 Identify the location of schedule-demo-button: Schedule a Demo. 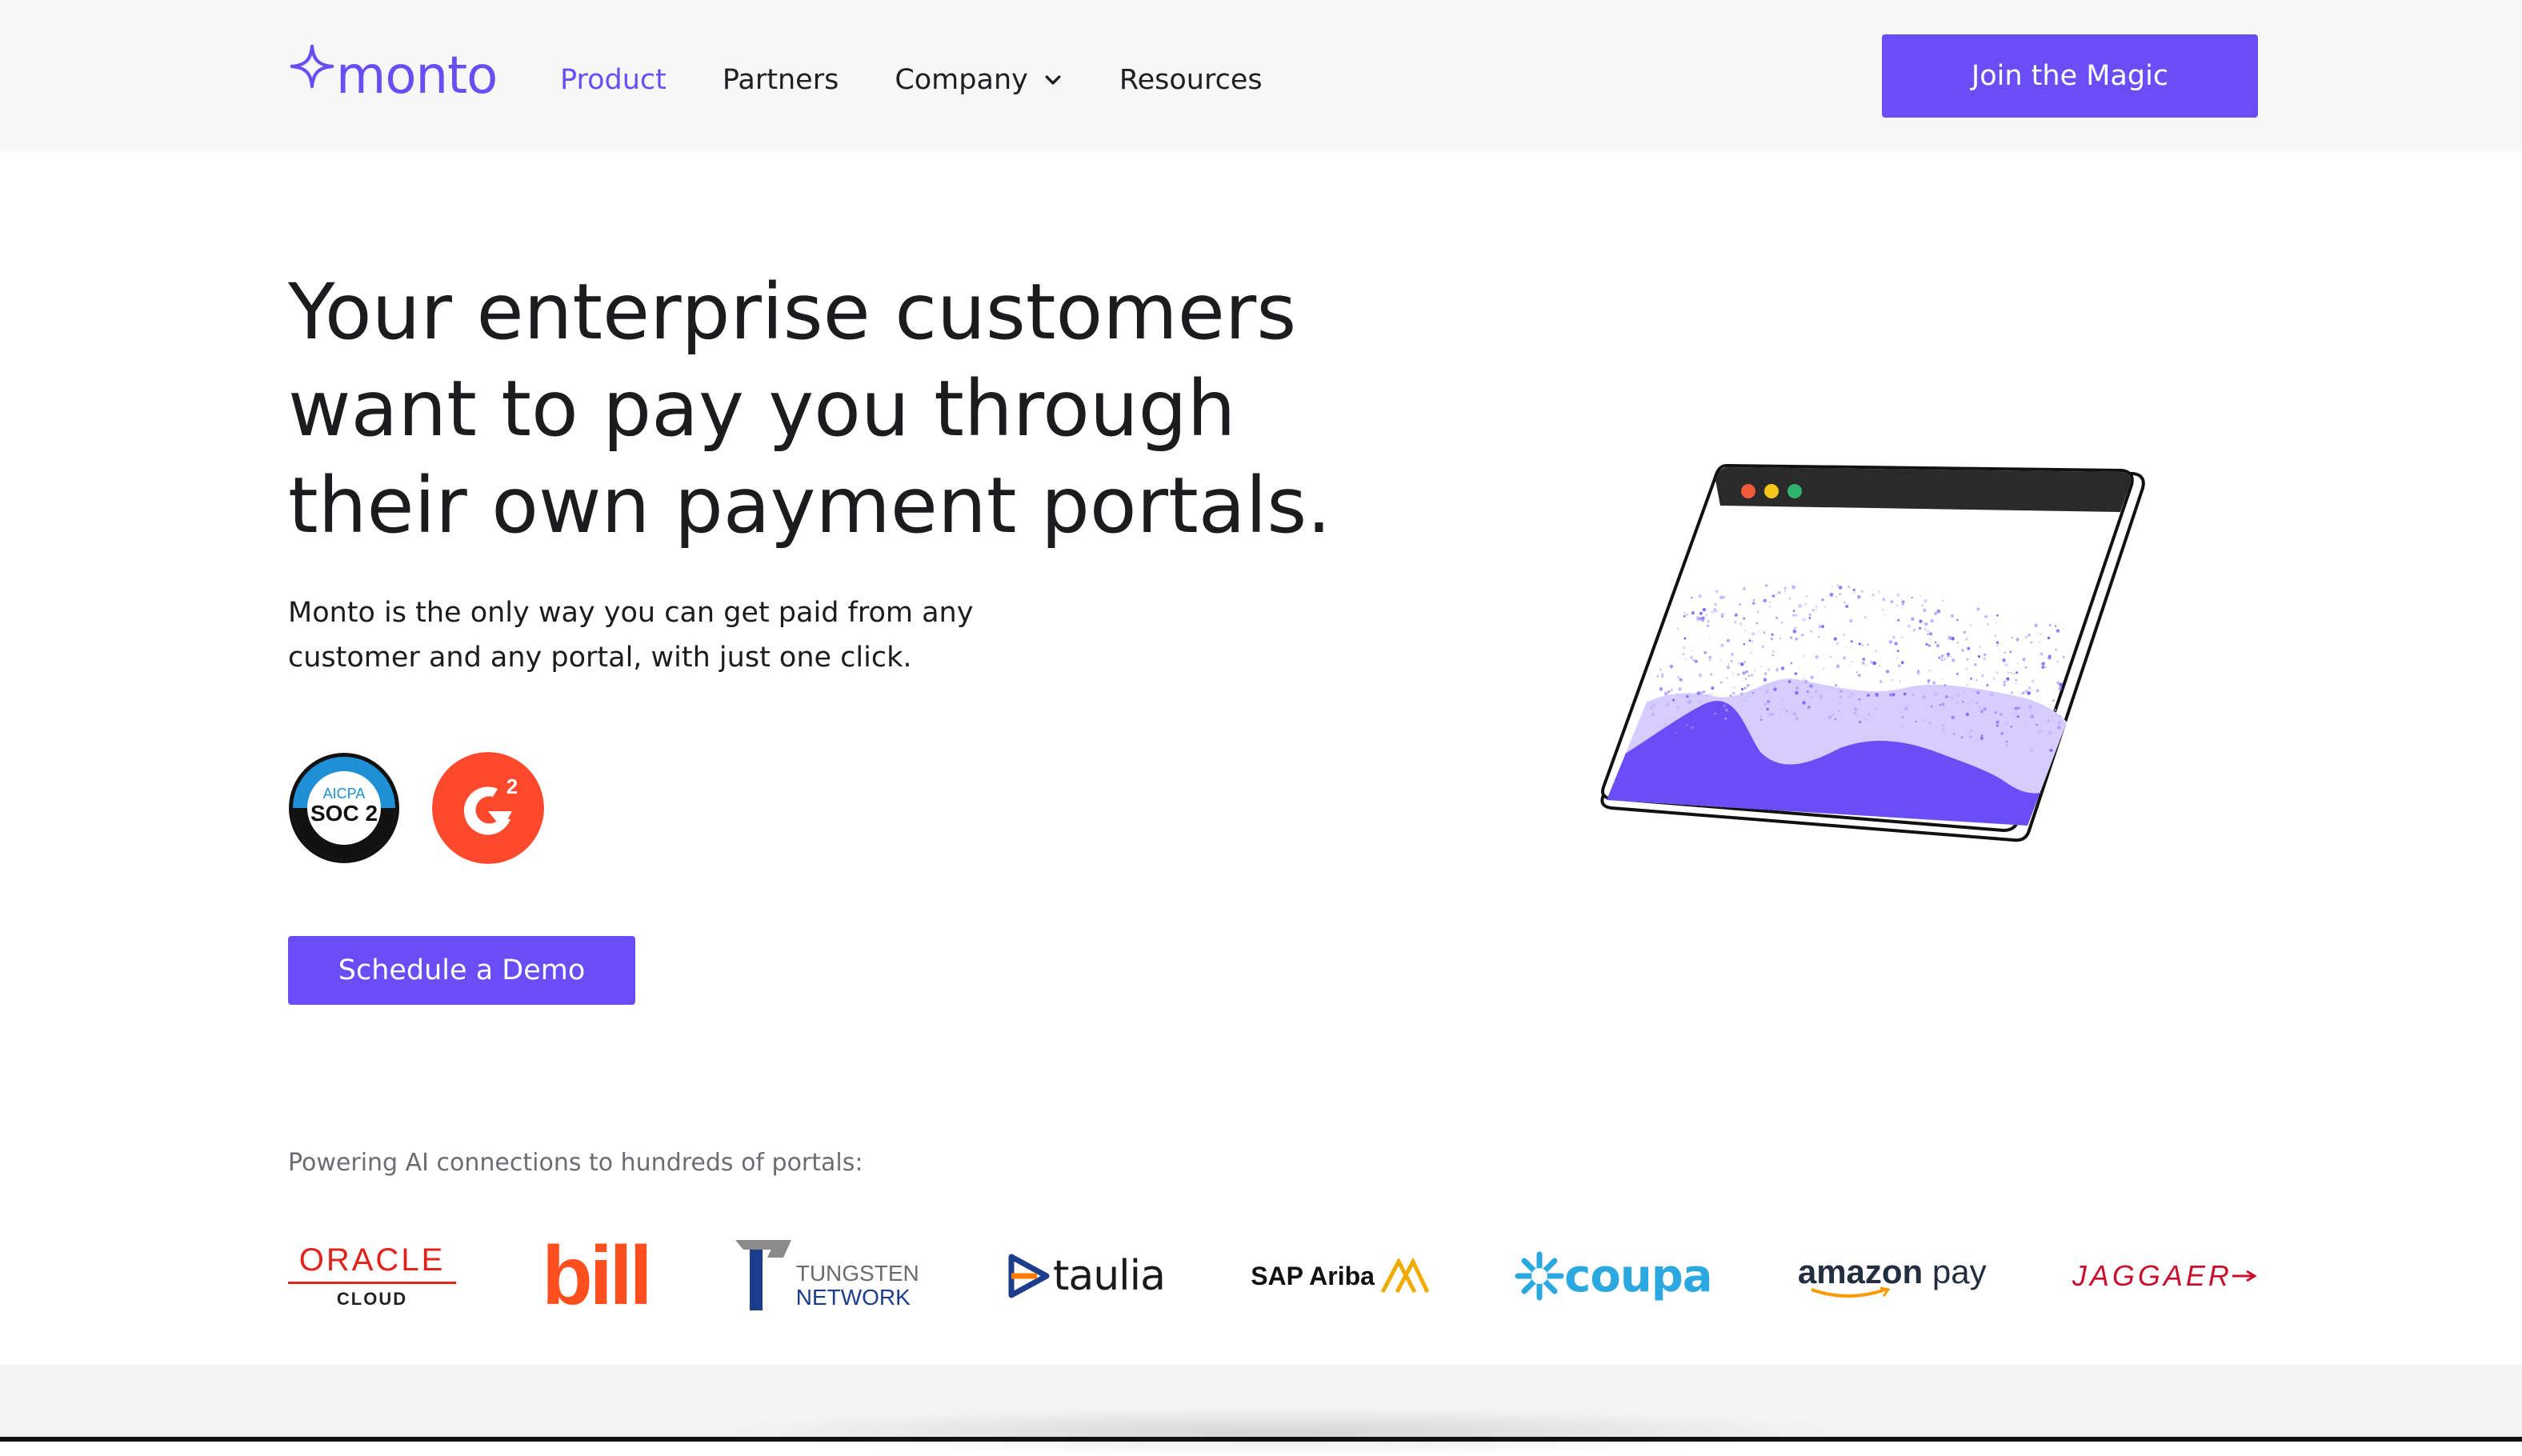
(462, 970).